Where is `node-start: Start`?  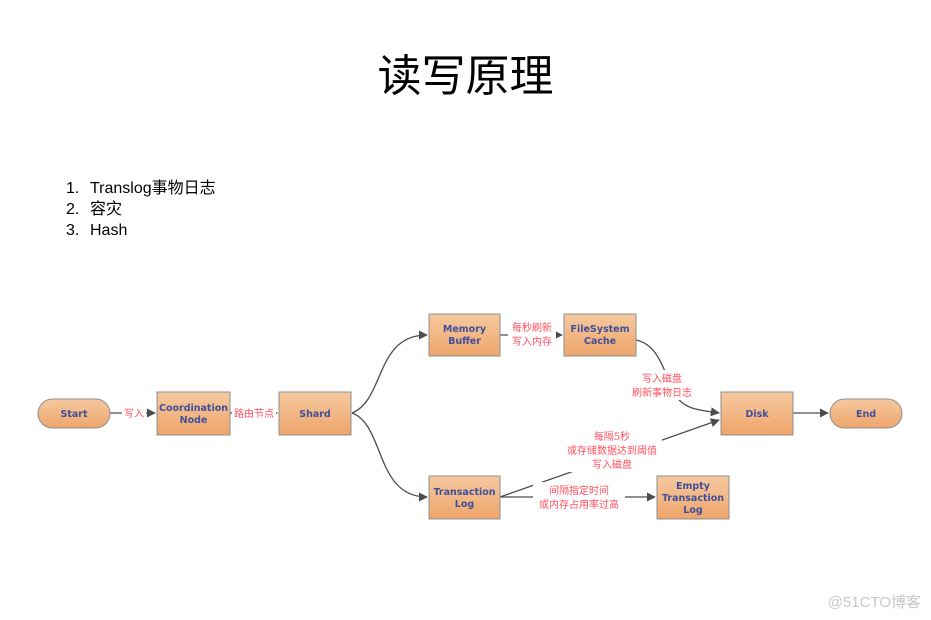 node-start: Start is located at coordinates (74, 413).